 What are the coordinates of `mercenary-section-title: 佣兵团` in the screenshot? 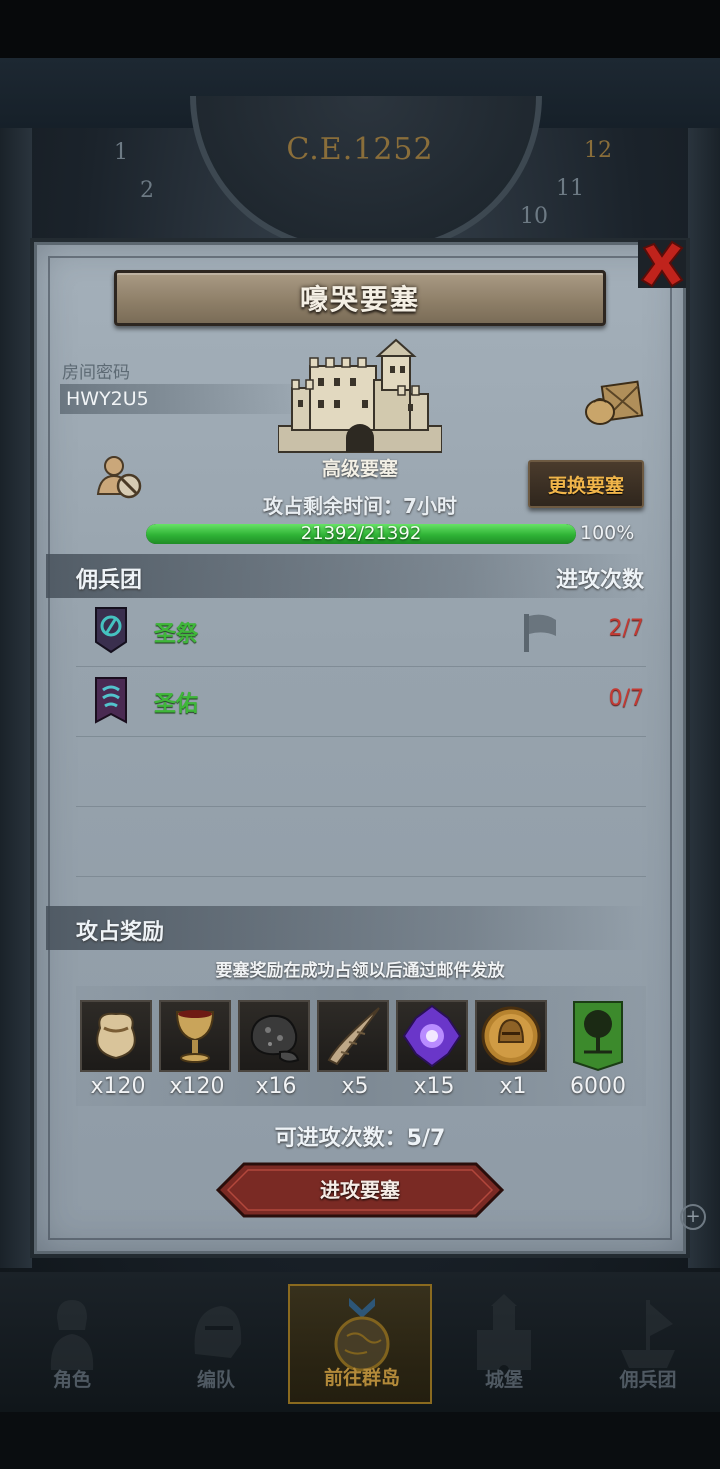 It's located at (109, 580).